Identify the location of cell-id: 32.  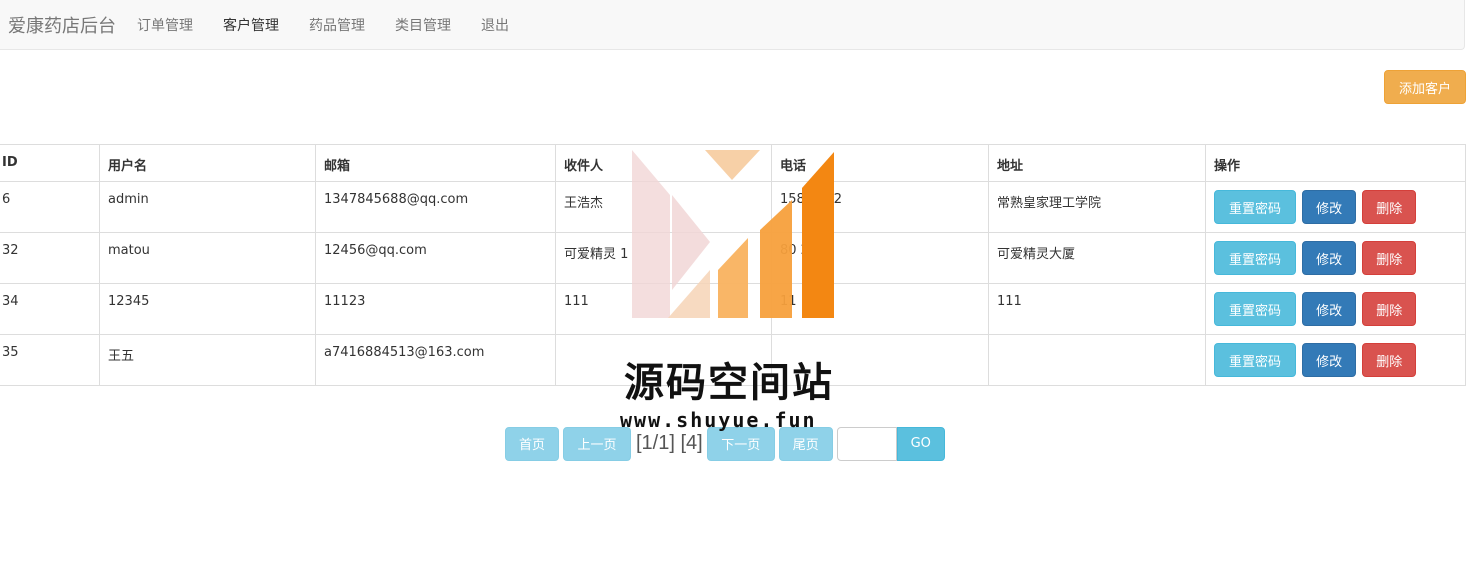
(50, 258).